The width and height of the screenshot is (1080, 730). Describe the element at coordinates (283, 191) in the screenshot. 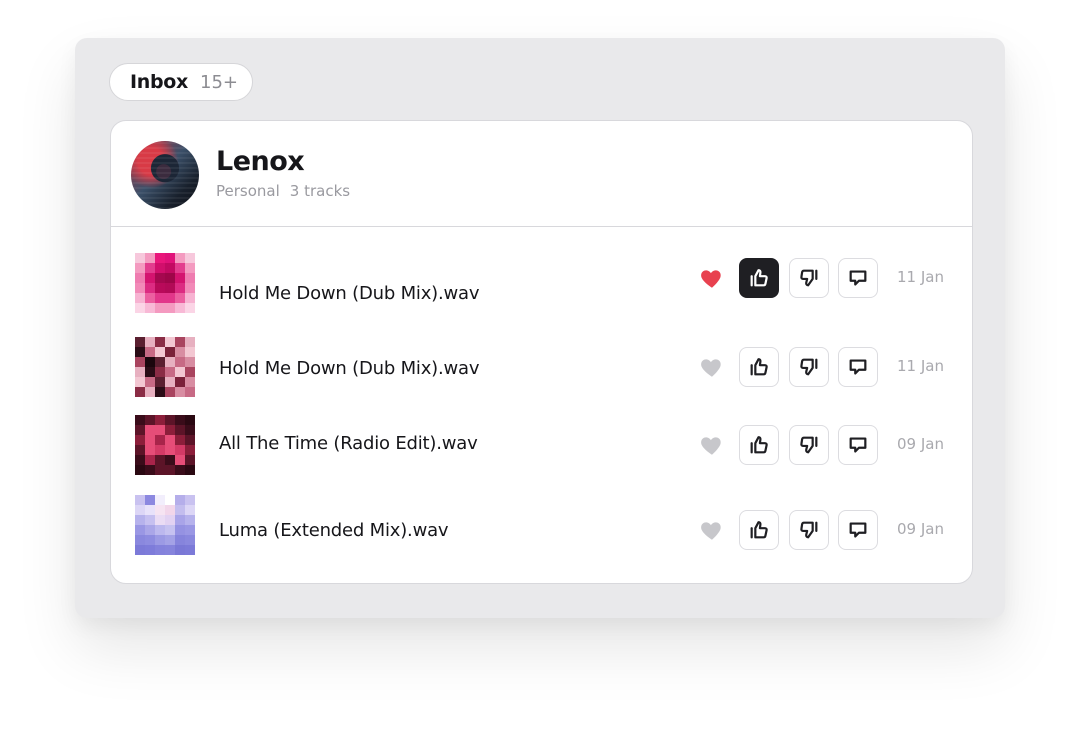

I see `playlist-meta: Personal 3 tracks` at that location.